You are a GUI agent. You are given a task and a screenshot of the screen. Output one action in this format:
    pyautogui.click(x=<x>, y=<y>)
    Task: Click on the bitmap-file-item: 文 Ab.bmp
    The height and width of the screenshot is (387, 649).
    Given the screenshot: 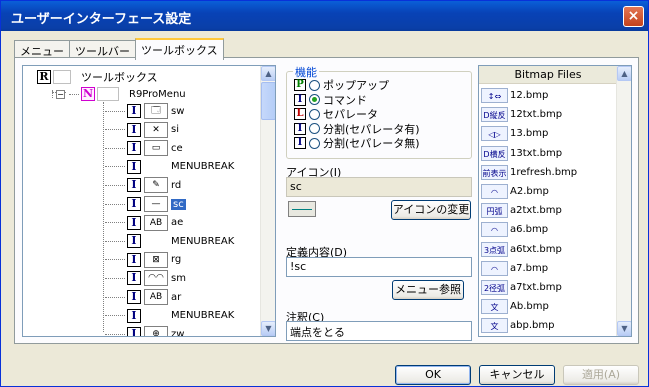 What is the action you would take?
    pyautogui.click(x=549, y=306)
    